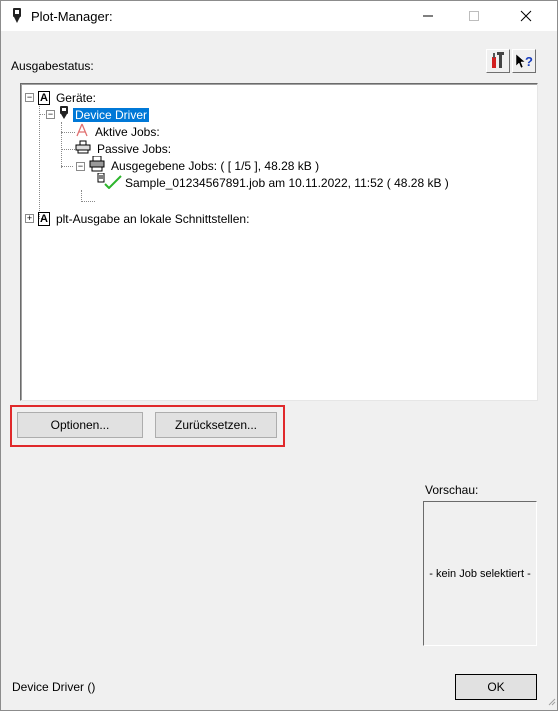 The width and height of the screenshot is (558, 711). What do you see at coordinates (29, 97) in the screenshot?
I see `geraete-collapse-toggle: −` at bounding box center [29, 97].